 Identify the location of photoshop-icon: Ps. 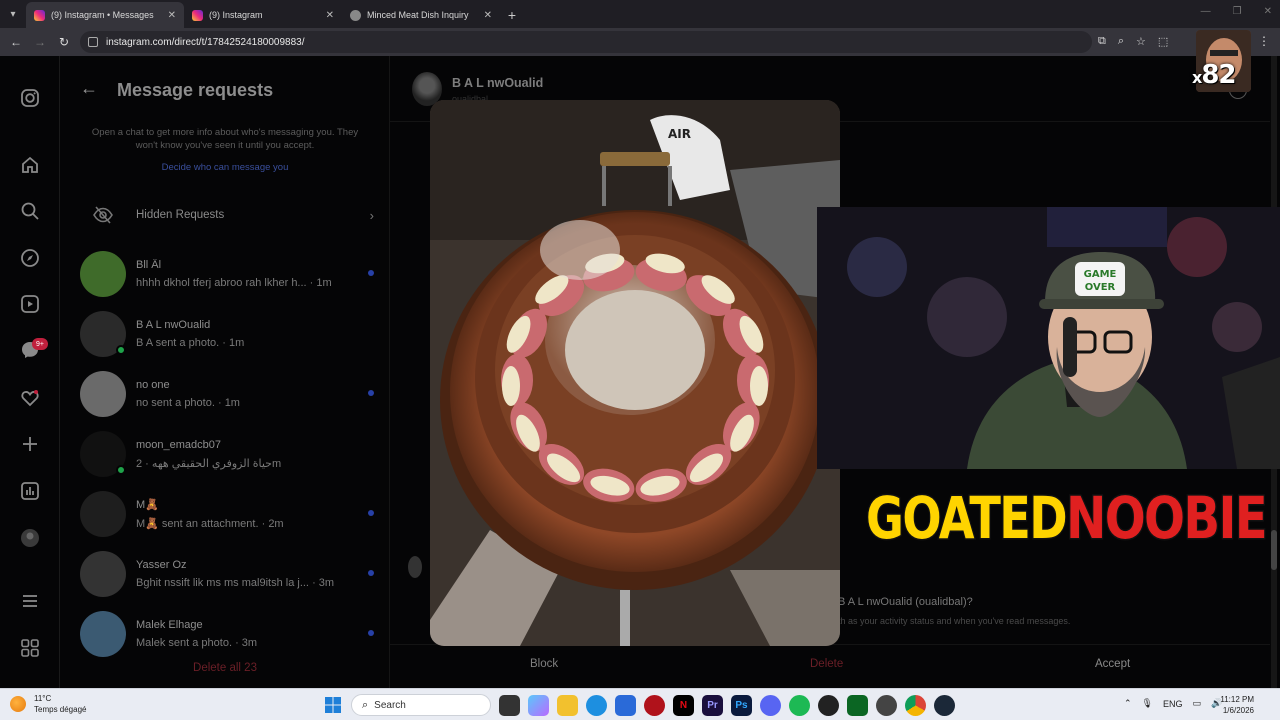
(741, 705).